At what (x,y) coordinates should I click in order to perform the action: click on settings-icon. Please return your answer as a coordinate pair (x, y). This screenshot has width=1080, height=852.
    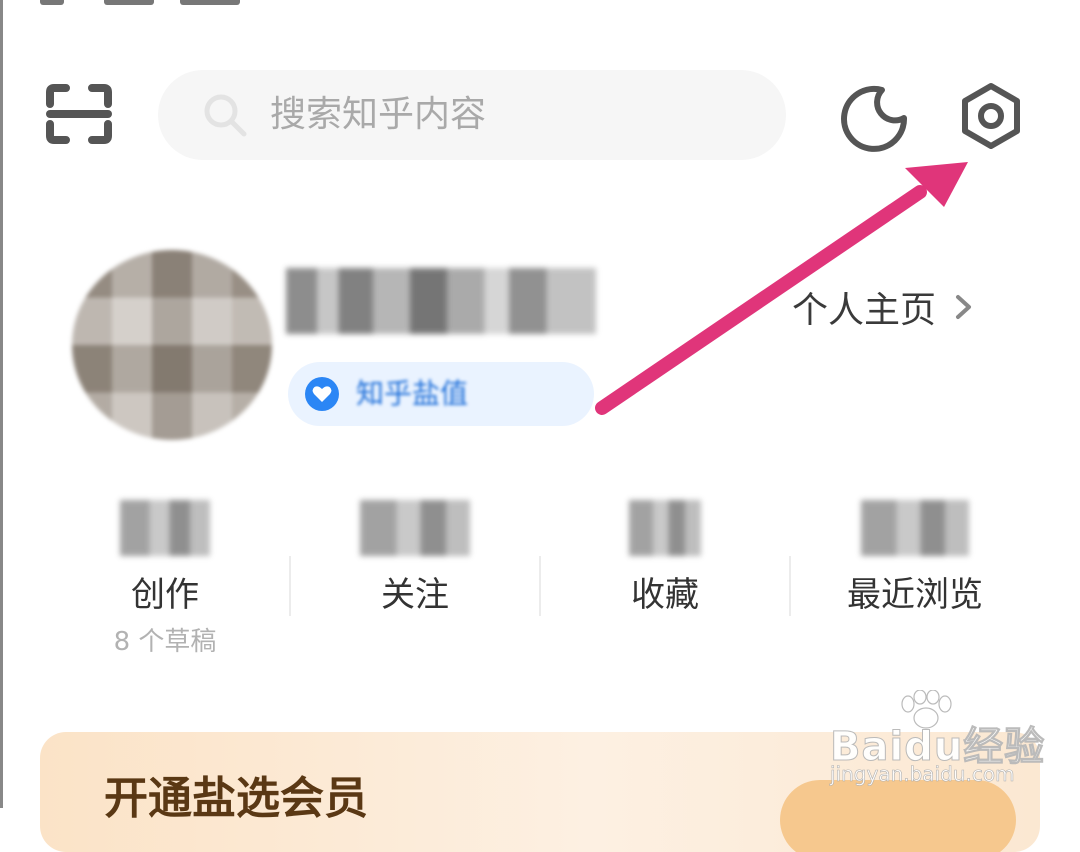
    Looking at the image, I should click on (991, 116).